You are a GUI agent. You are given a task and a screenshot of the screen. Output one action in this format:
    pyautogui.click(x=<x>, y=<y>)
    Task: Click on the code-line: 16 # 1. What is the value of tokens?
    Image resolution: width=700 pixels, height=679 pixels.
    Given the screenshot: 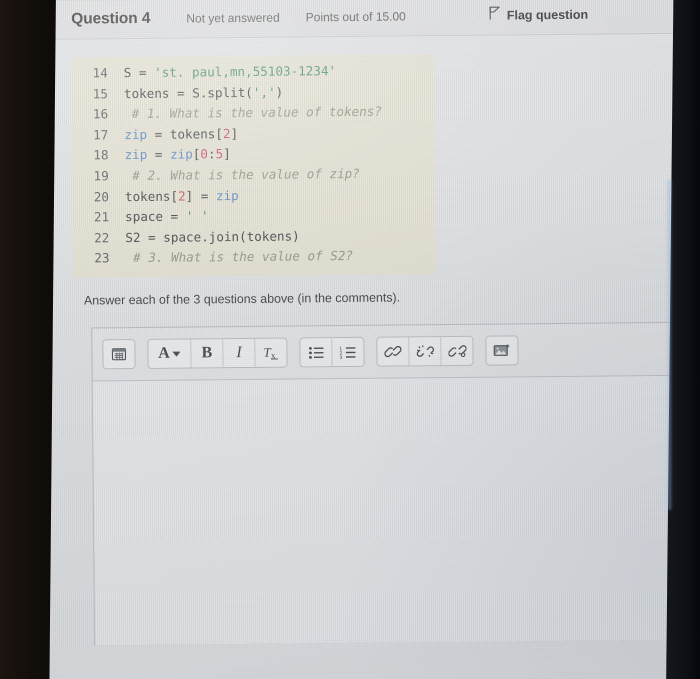 What is the action you would take?
    pyautogui.click(x=253, y=113)
    